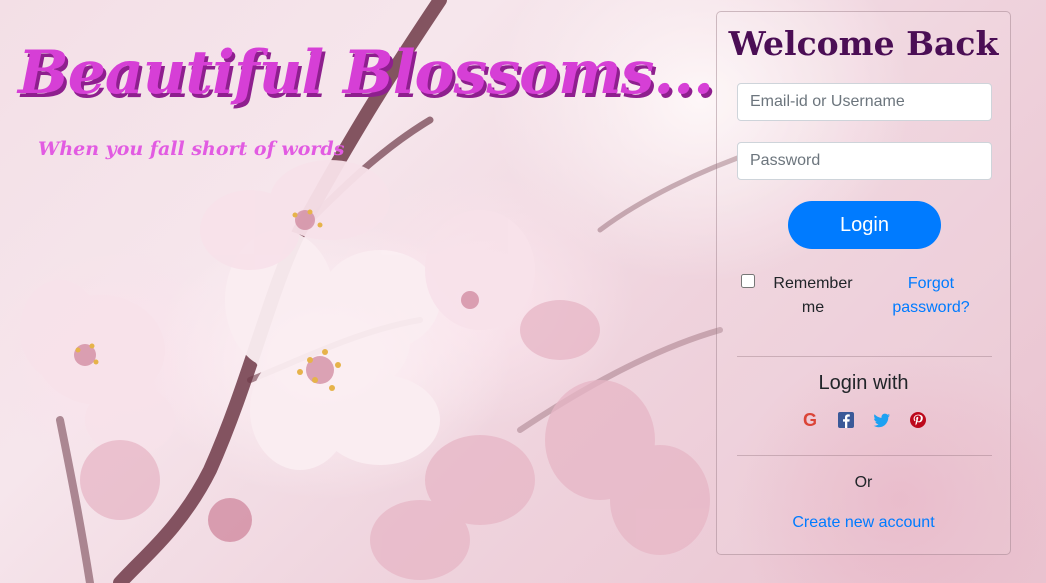  What do you see at coordinates (882, 420) in the screenshot?
I see `twitter-icon` at bounding box center [882, 420].